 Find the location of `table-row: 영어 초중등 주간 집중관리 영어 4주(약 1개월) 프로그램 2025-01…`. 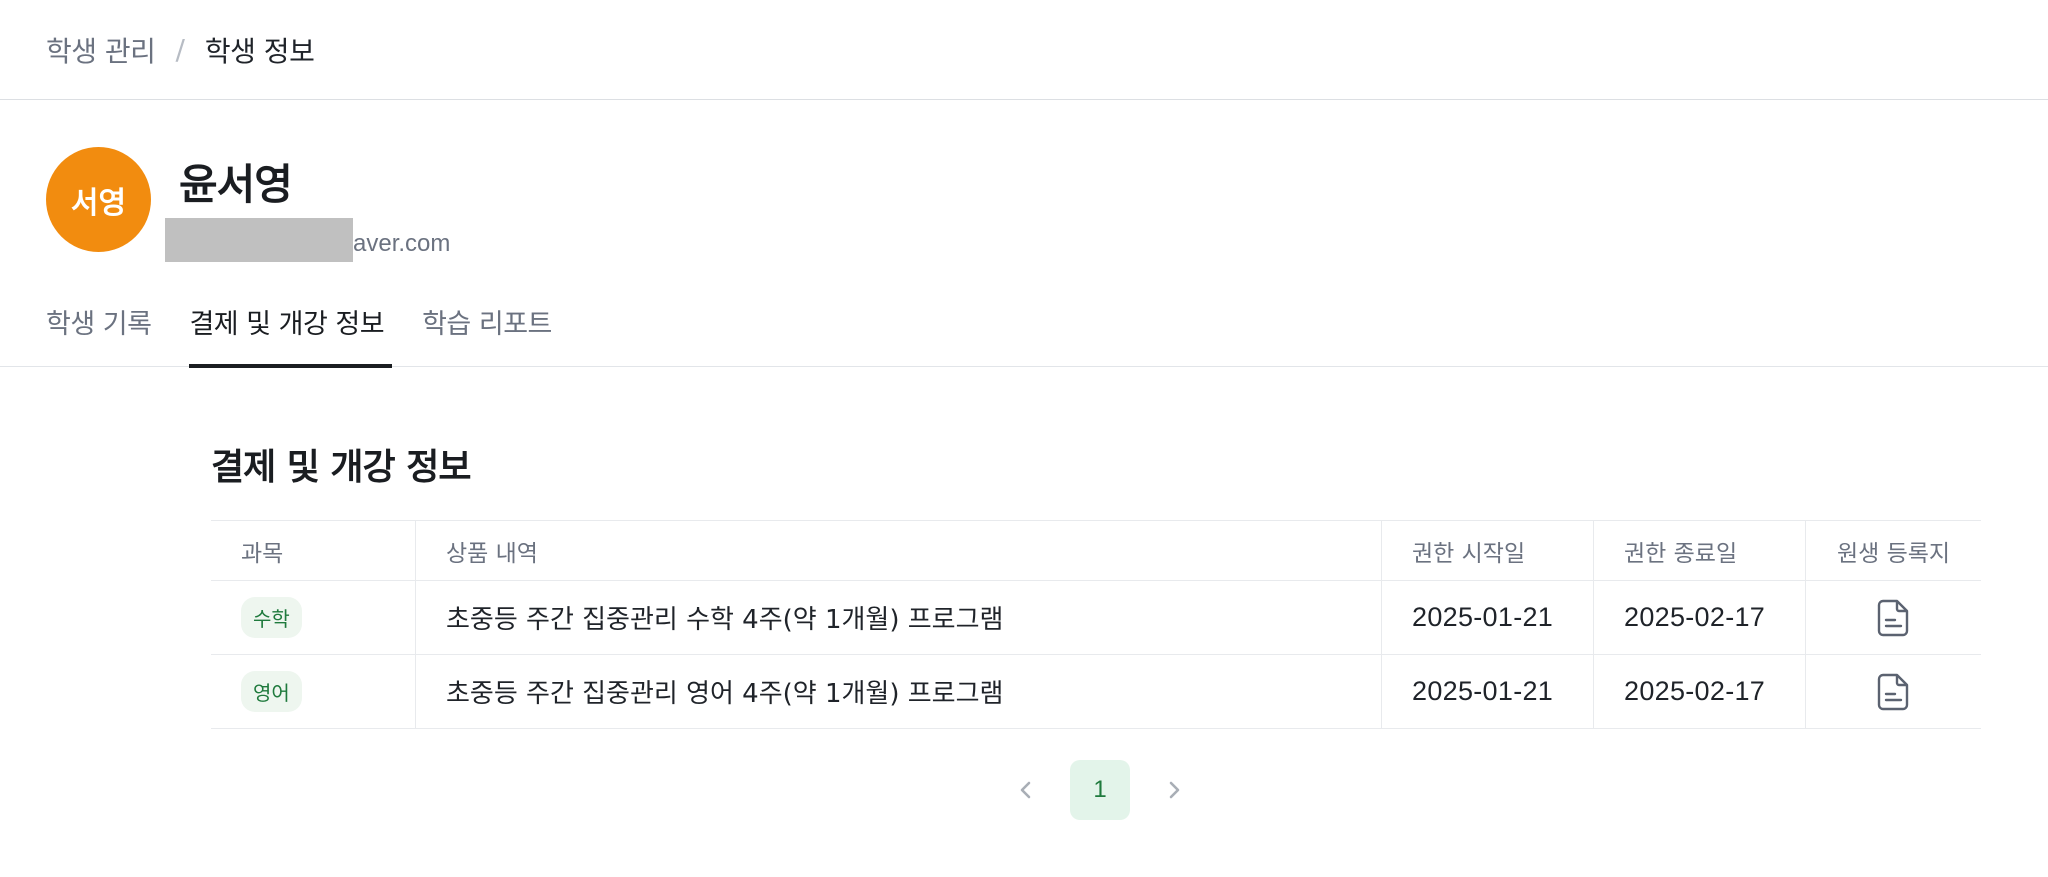

table-row: 영어 초중등 주간 집중관리 영어 4주(약 1개월) 프로그램 2025-01… is located at coordinates (1096, 692).